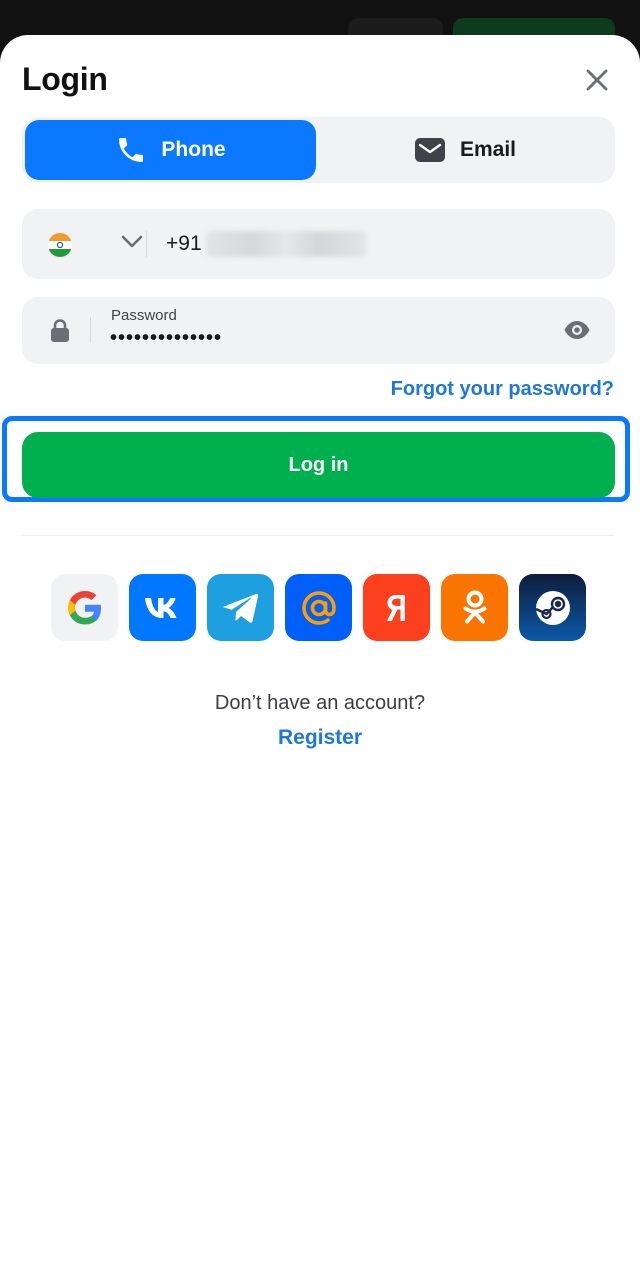  I want to click on phone-prefix: +91, so click(184, 243).